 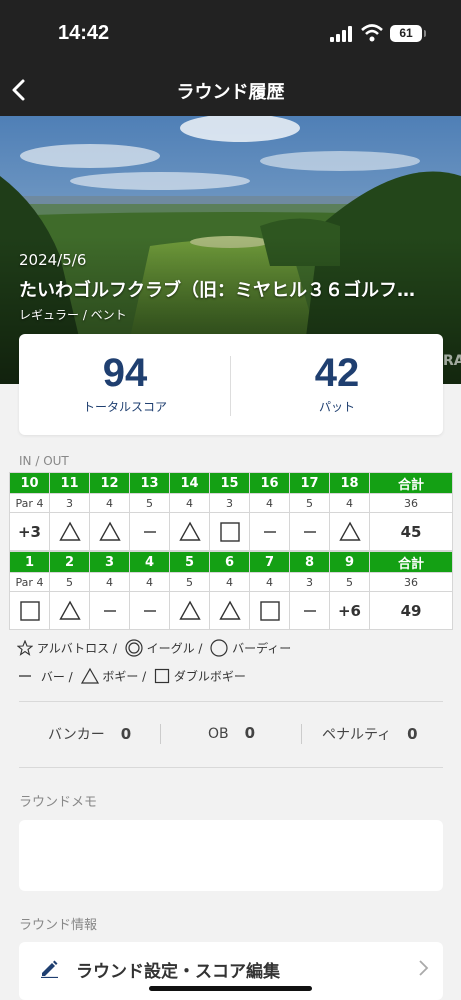 What do you see at coordinates (411, 483) in the screenshot?
I see `total-header: 合計` at bounding box center [411, 483].